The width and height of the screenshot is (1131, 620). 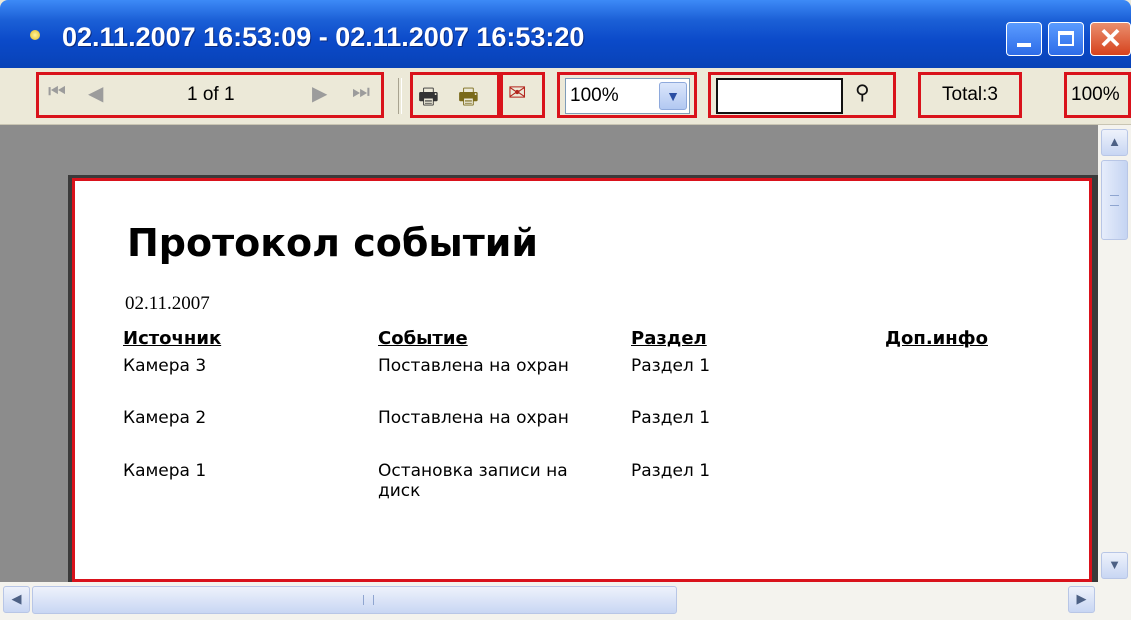 I want to click on printer-icon: 🖶, so click(x=428, y=99).